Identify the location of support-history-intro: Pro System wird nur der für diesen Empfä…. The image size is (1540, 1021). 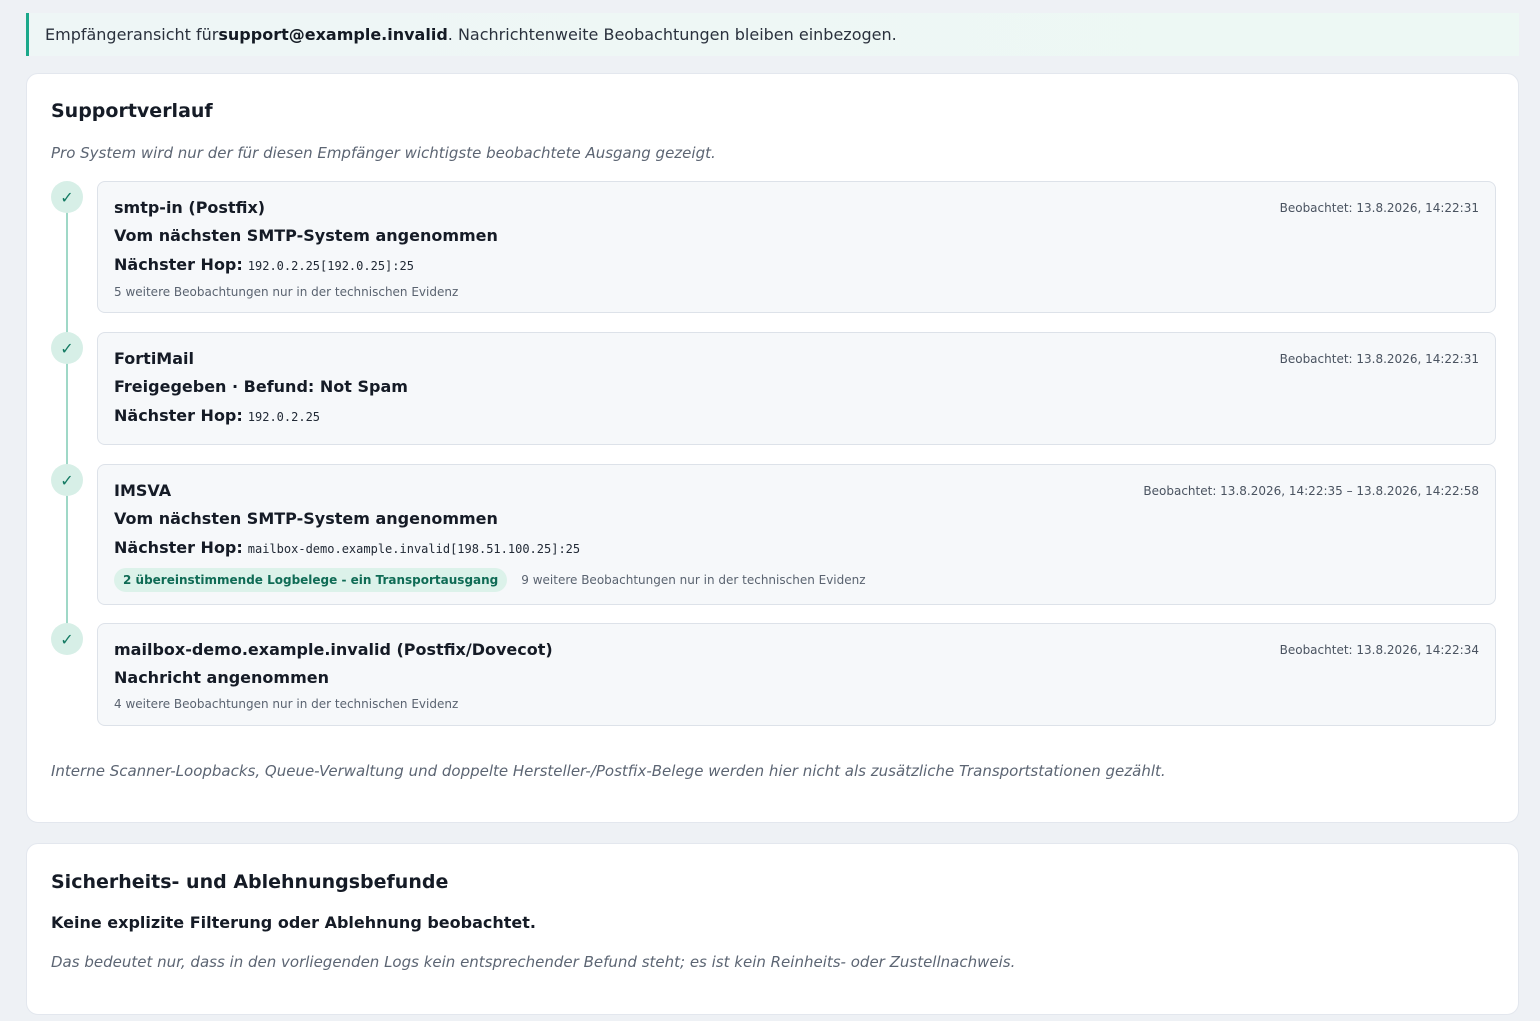
(383, 153).